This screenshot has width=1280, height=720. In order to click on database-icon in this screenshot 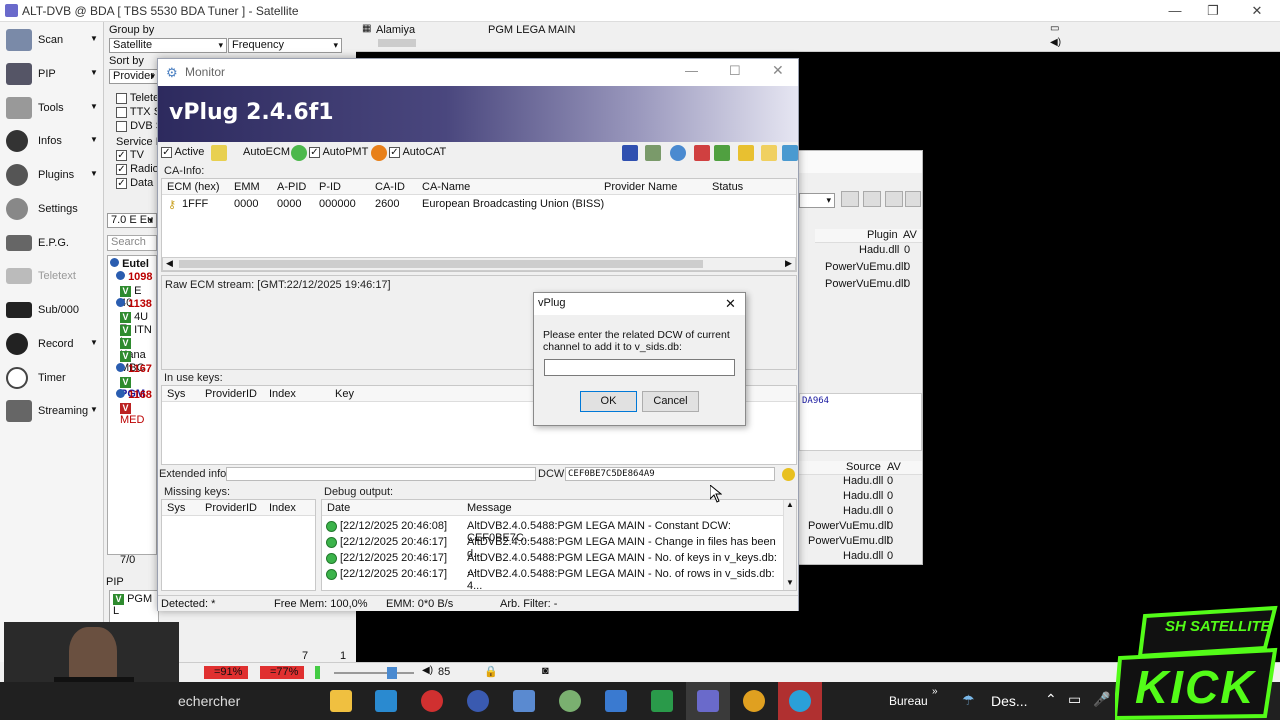, I will do `click(790, 153)`.